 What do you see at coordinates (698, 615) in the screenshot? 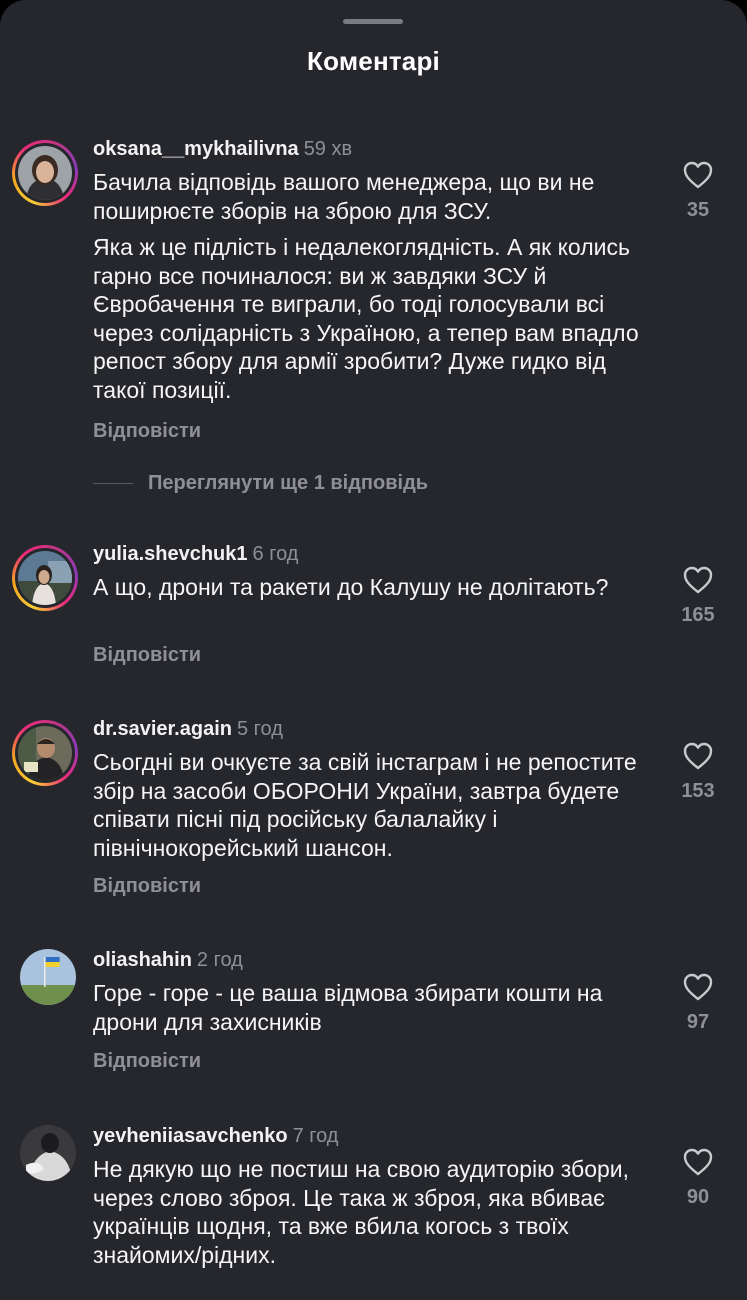
I see `like-count: 165` at bounding box center [698, 615].